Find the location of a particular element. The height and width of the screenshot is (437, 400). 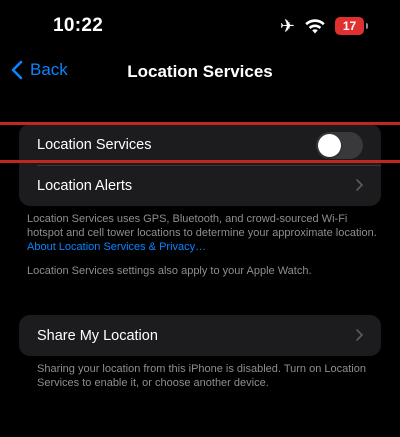

location-alerts-row: Location Alerts is located at coordinates (200, 185).